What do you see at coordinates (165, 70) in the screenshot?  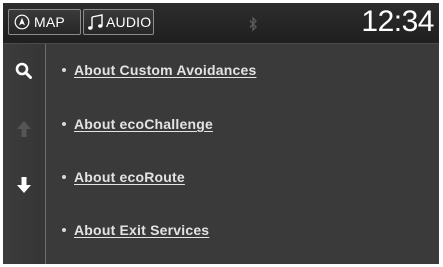 I see `list-item-label: About Custom Avoidances` at bounding box center [165, 70].